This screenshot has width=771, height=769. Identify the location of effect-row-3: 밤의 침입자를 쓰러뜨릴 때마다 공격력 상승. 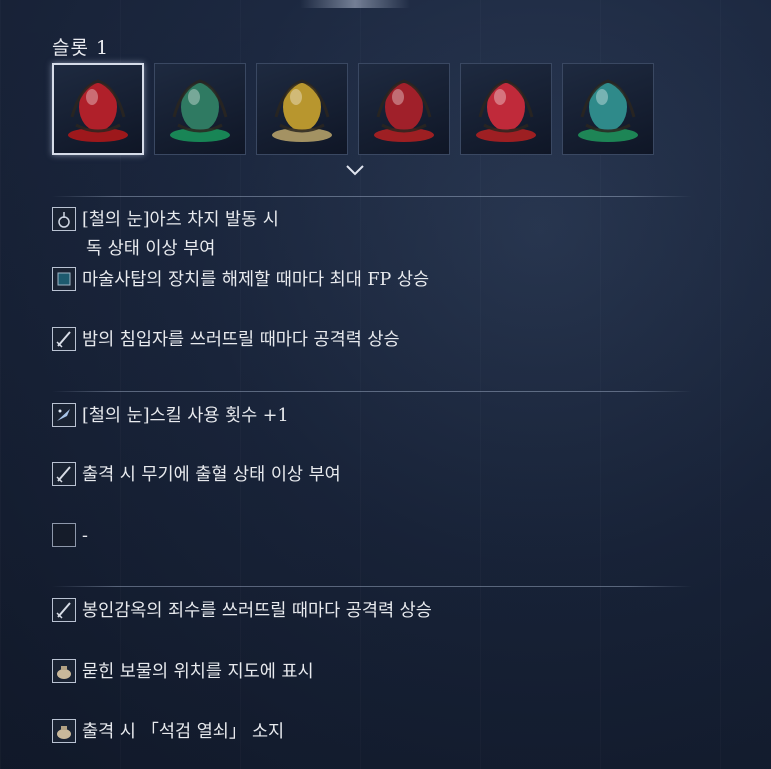
(226, 340).